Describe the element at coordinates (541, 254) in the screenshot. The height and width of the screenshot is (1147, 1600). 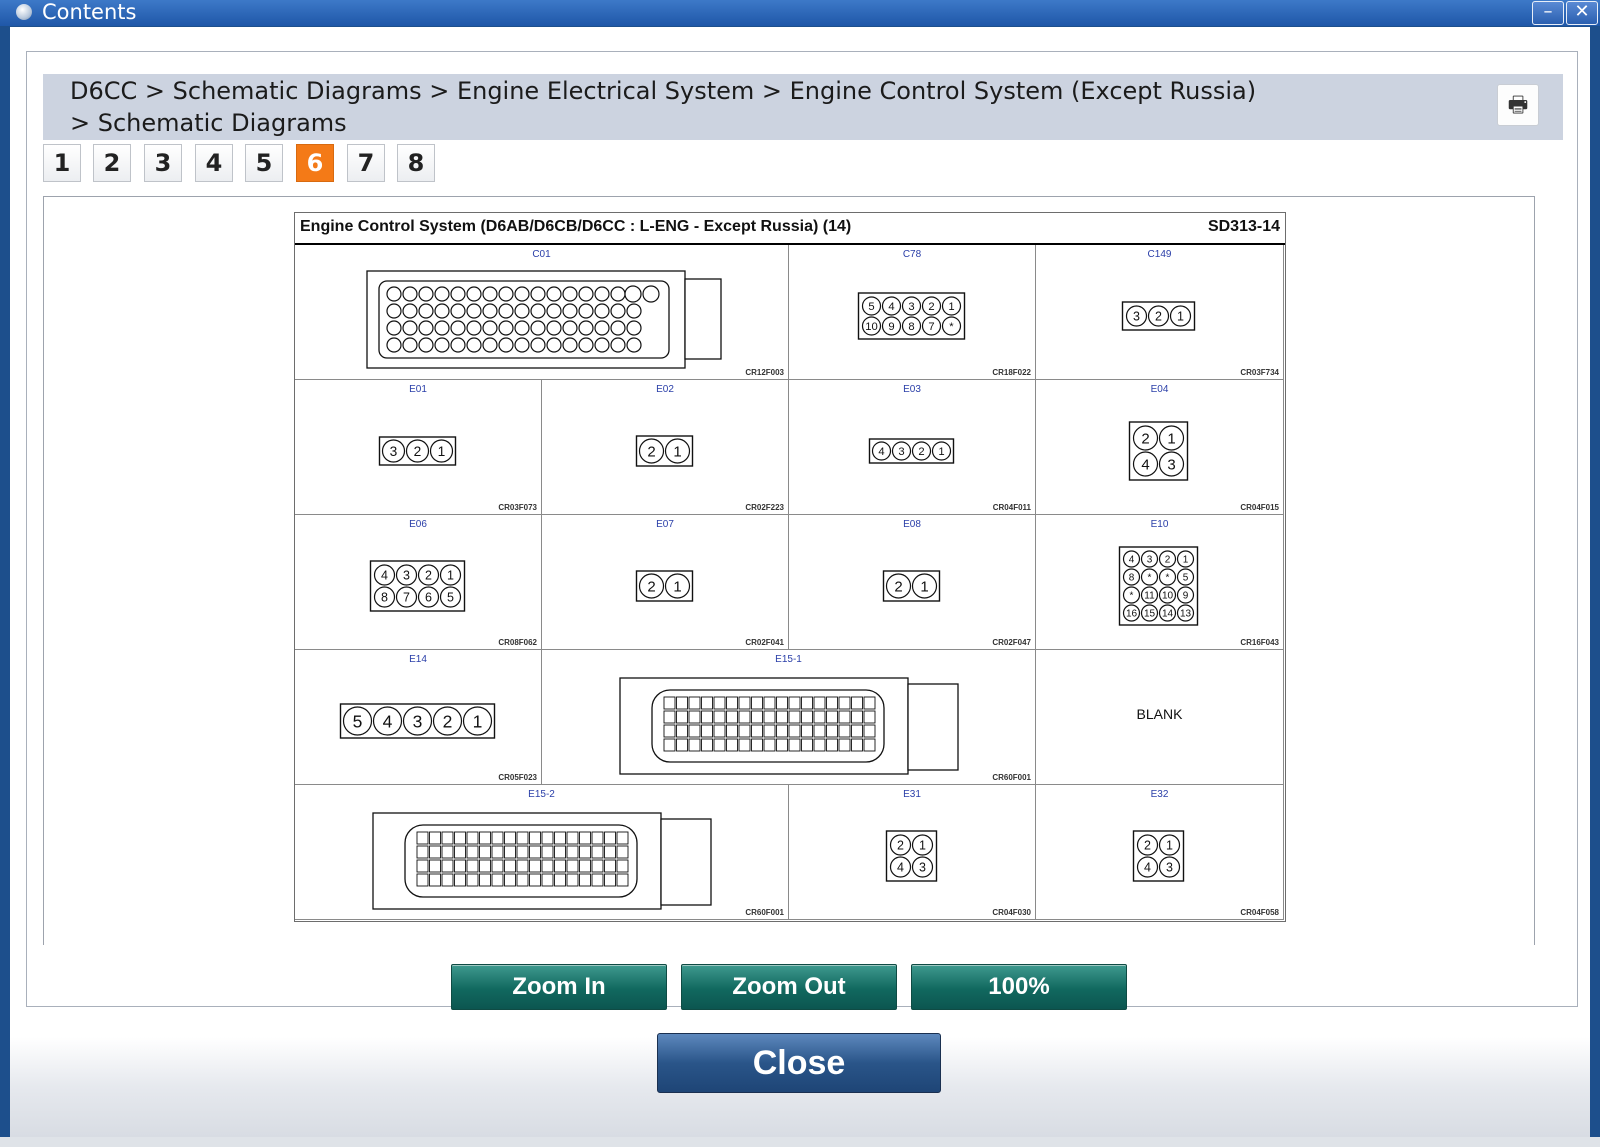
I see `connector-label: C01` at that location.